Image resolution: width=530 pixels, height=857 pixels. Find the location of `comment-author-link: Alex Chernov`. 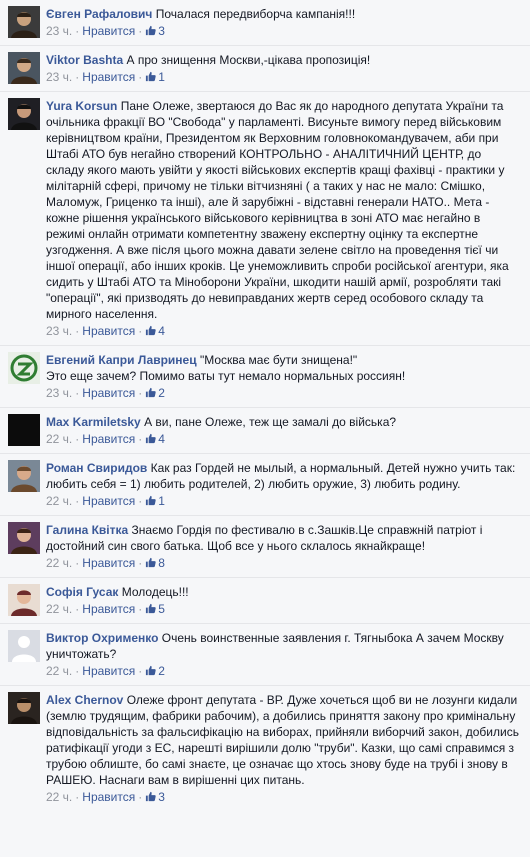

comment-author-link: Alex Chernov is located at coordinates (84, 700).